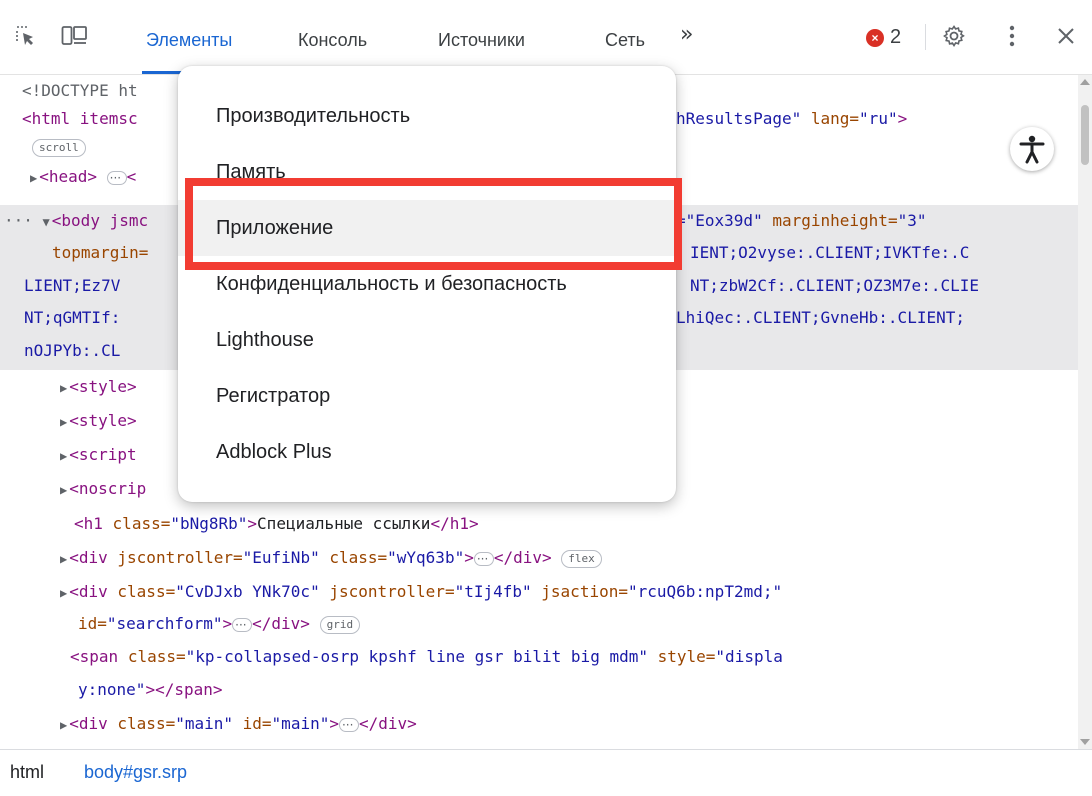  Describe the element at coordinates (1085, 412) in the screenshot. I see `vertical-scrollbar` at that location.